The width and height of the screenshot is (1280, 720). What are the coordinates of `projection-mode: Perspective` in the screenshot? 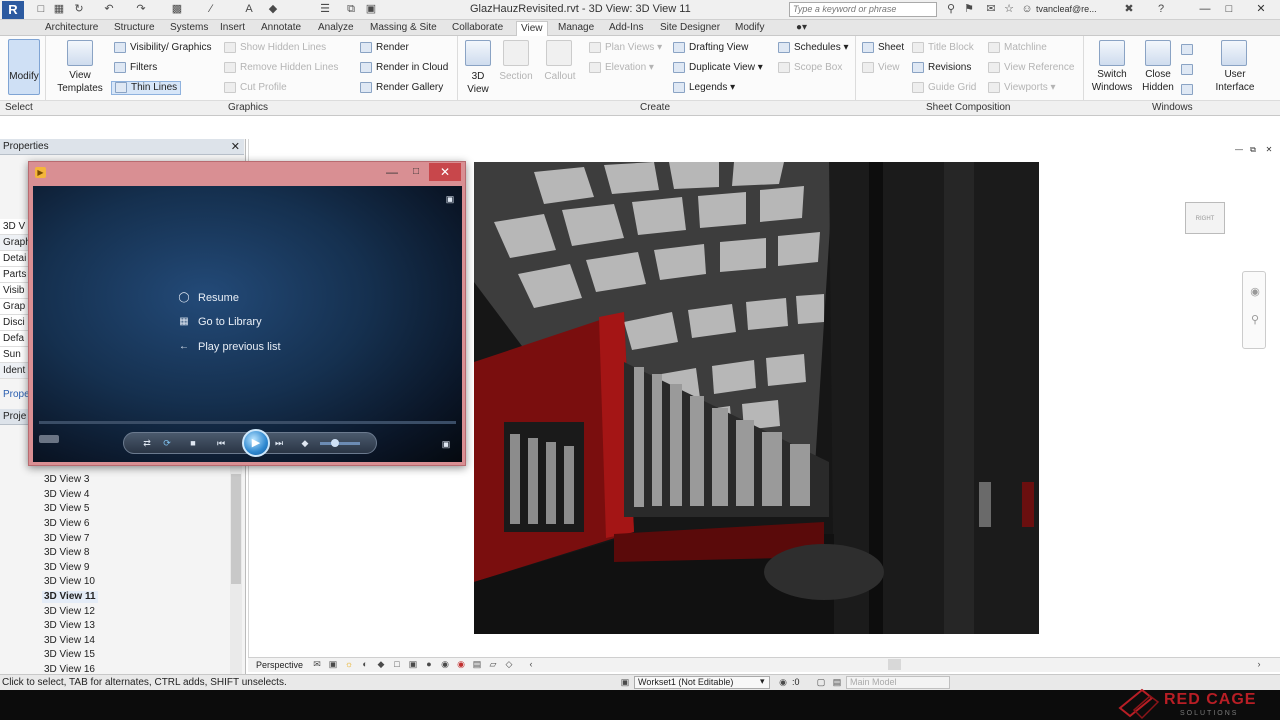 It's located at (279, 665).